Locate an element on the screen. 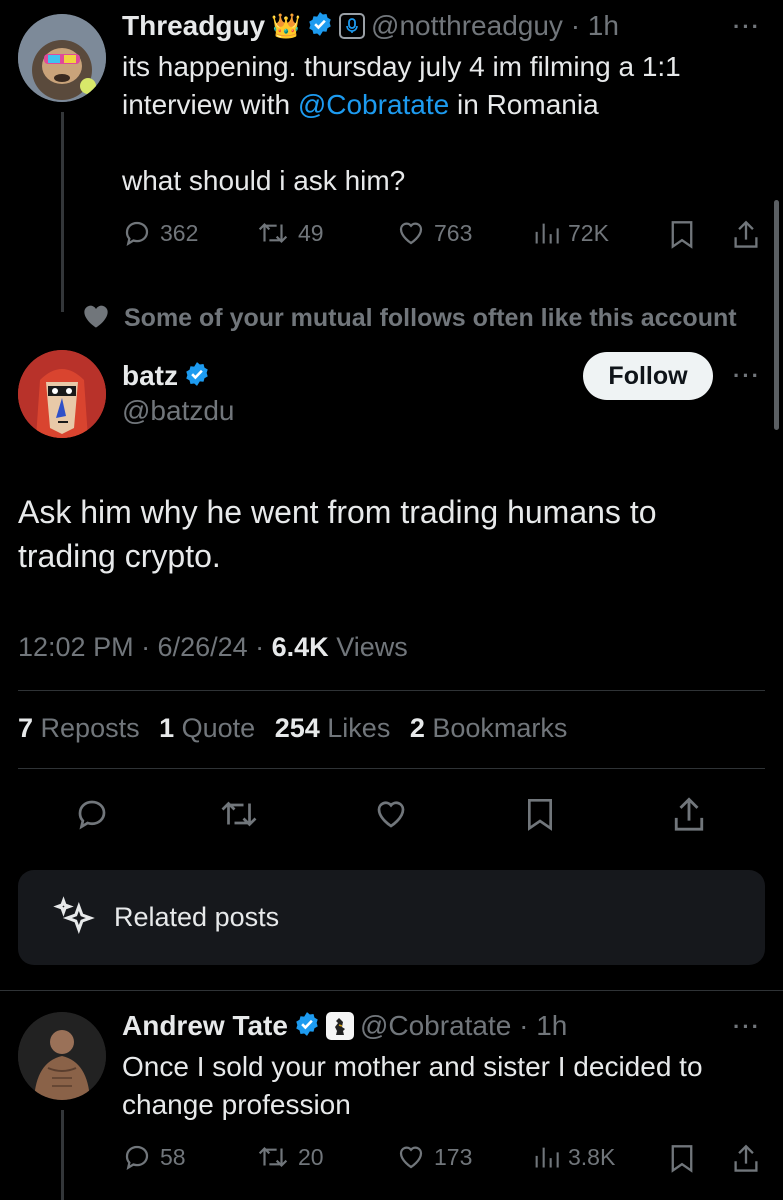  reply-button: 362 is located at coordinates (160, 233).